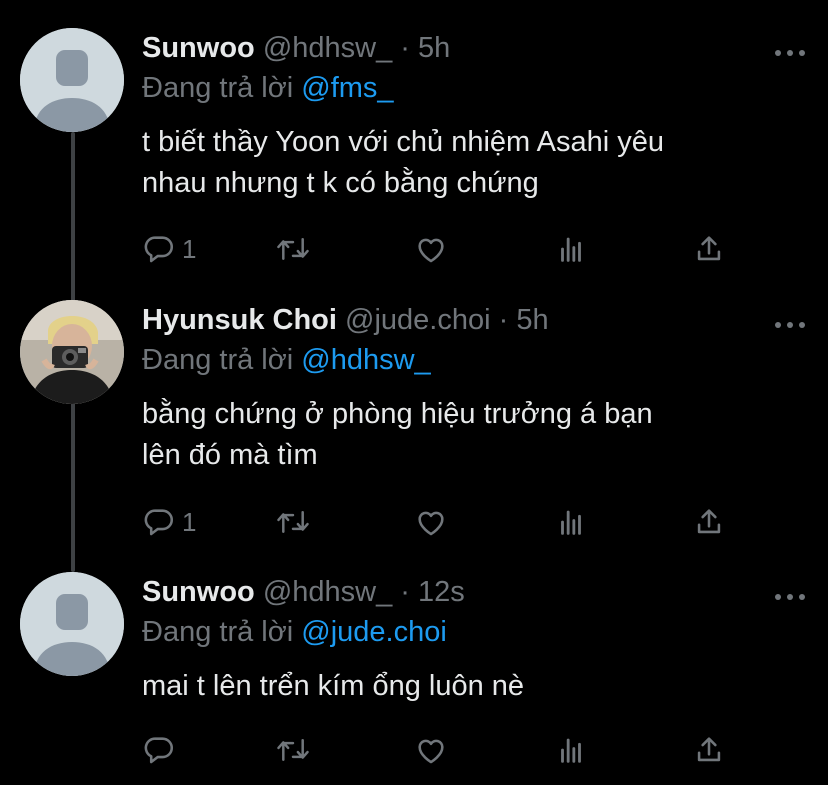  I want to click on tweet-text: mai t lên trển kím ổng luôn nè, so click(333, 686).